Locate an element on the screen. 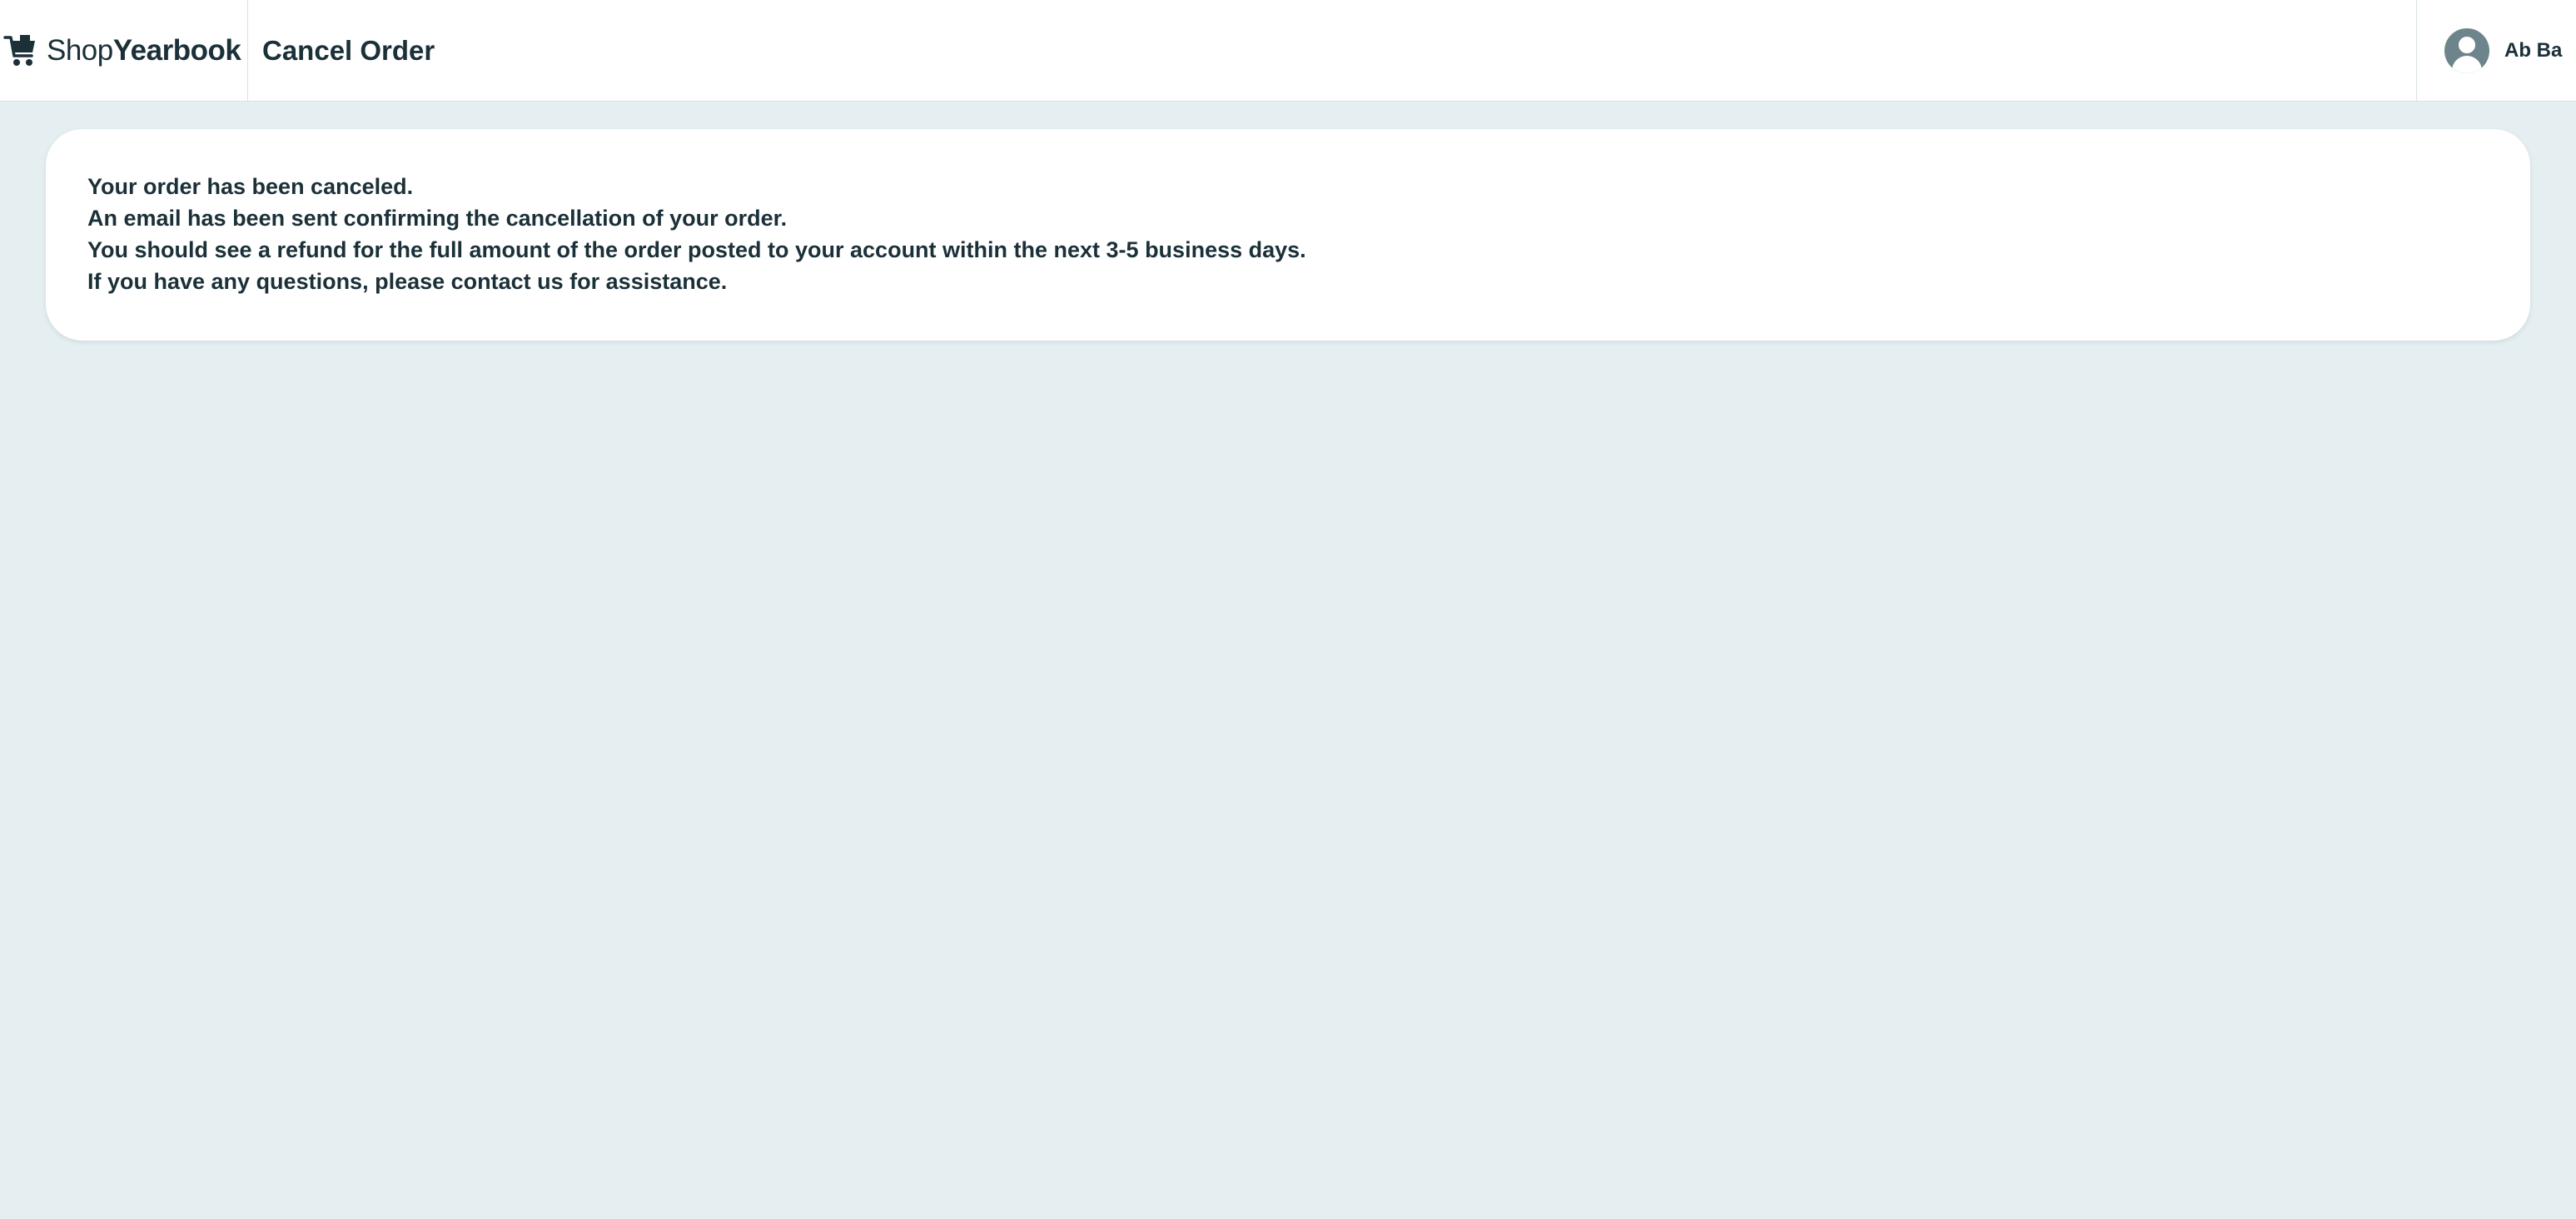  page-title: Cancel Order is located at coordinates (348, 50).